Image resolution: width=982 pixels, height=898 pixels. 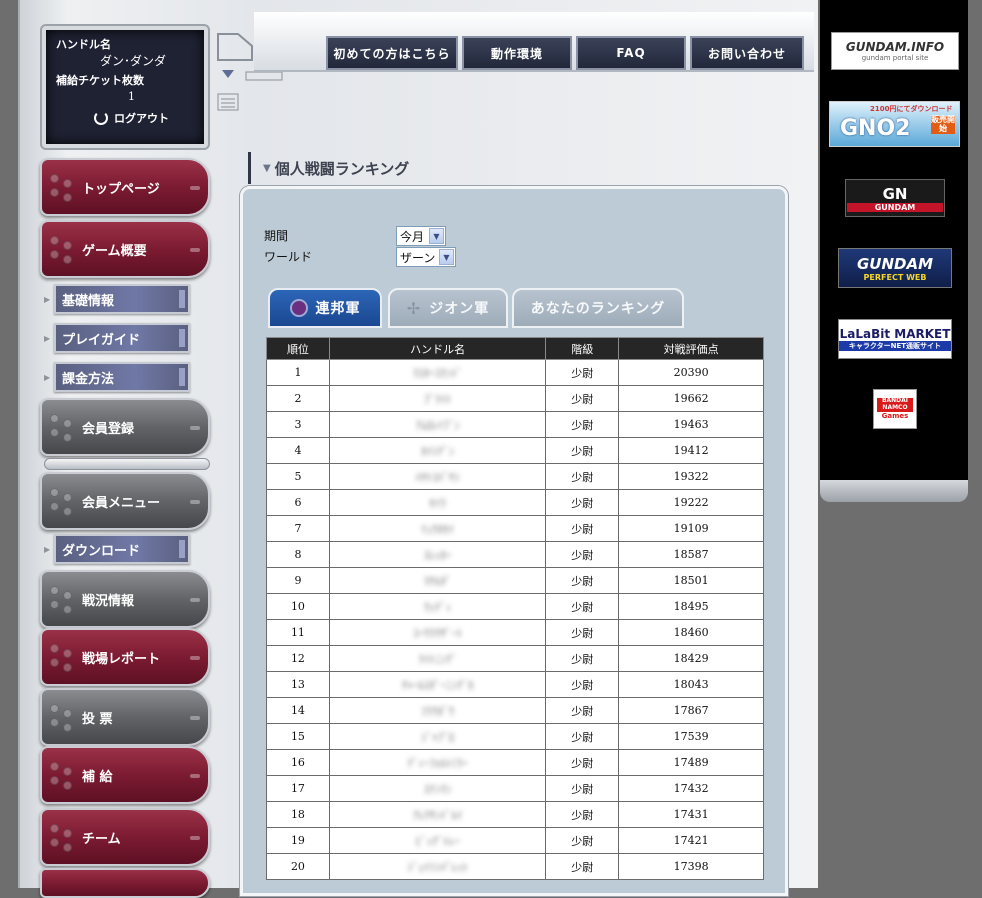 What do you see at coordinates (895, 339) in the screenshot?
I see `banner-lalabit-market: LaLaBit MARKET キャラクターNET通販サイト` at bounding box center [895, 339].